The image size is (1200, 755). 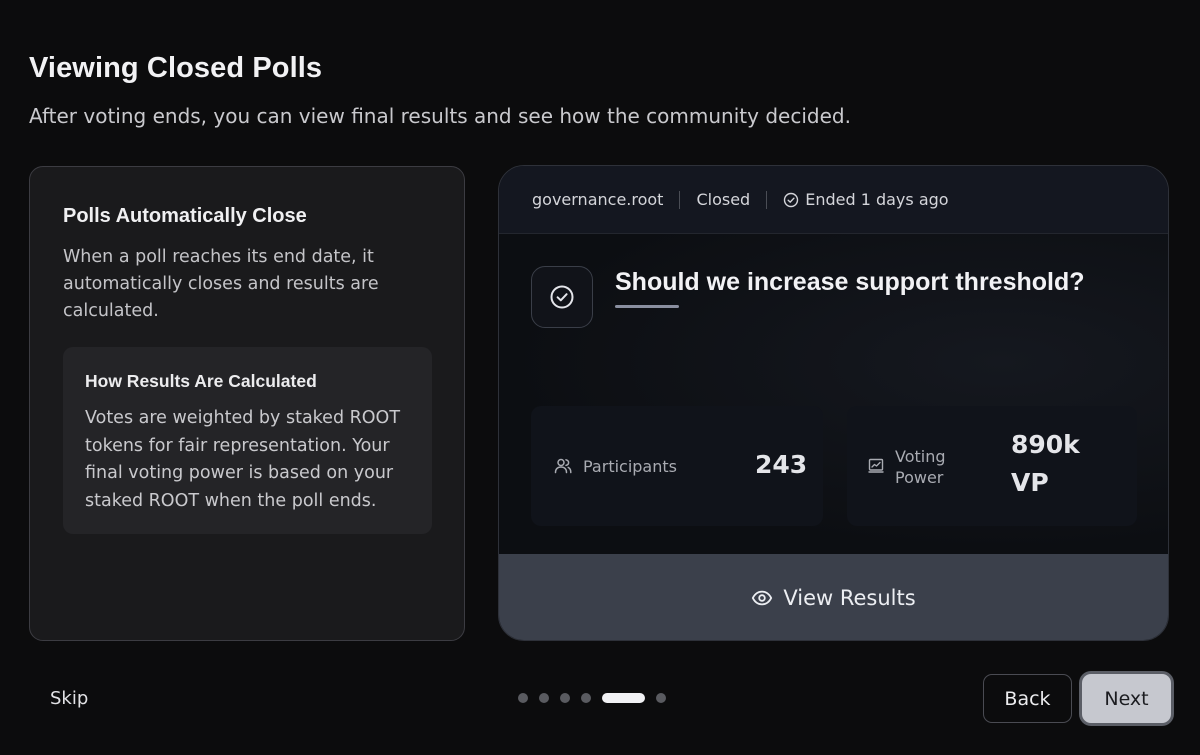 I want to click on voting-power-stat: Voting Power 890k VP, so click(x=992, y=466).